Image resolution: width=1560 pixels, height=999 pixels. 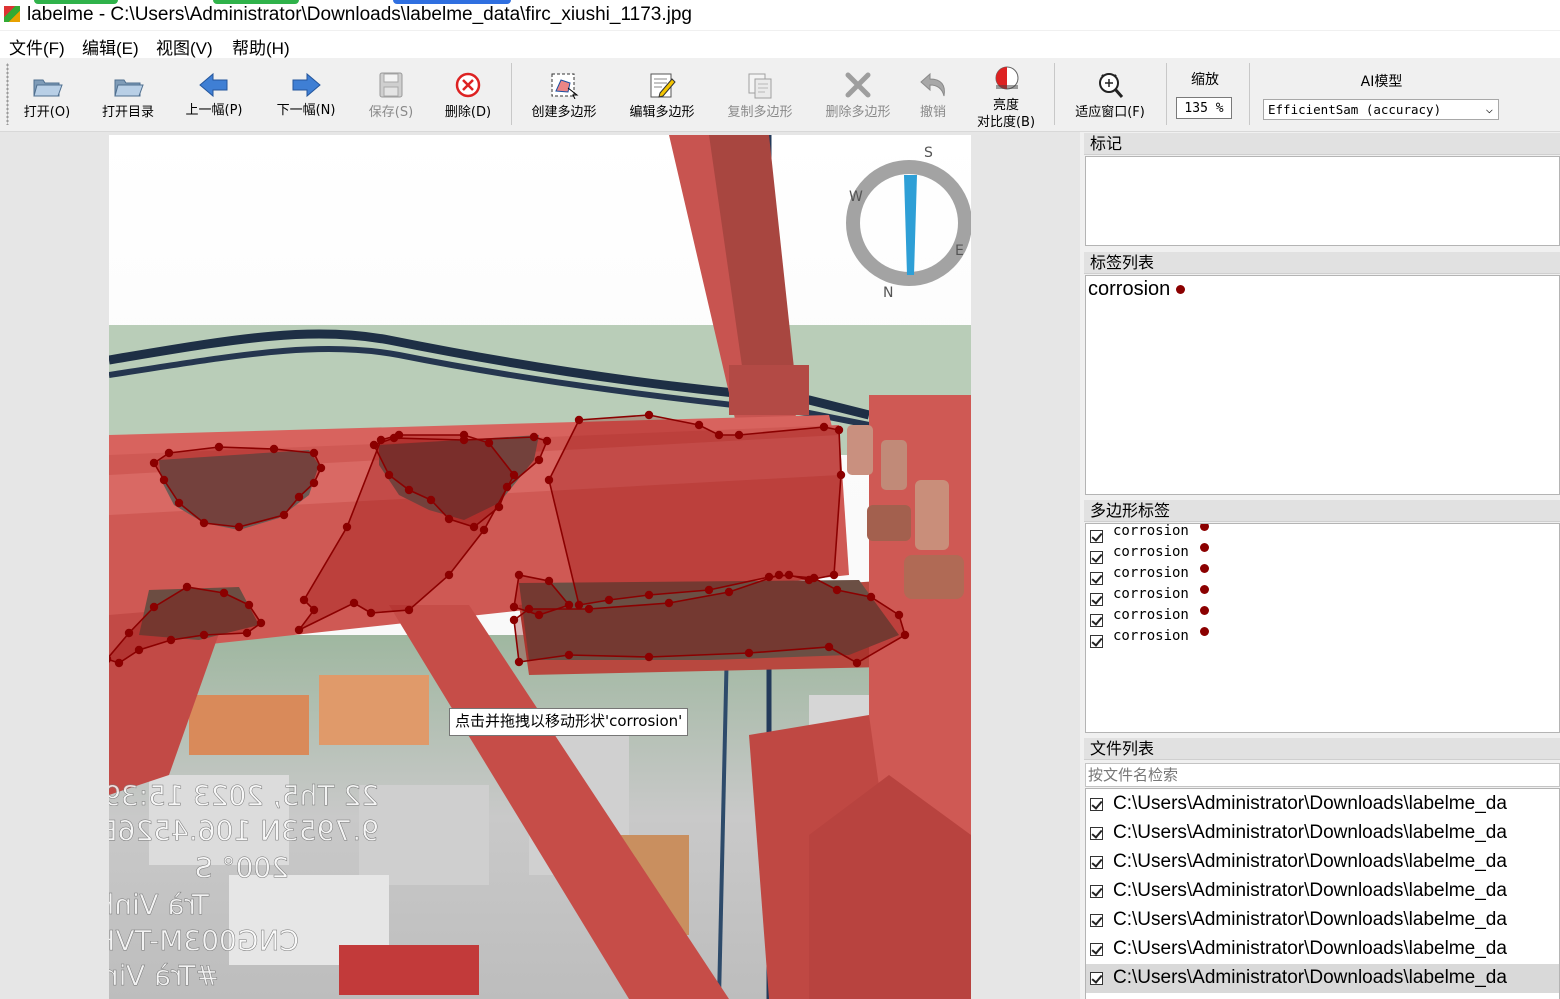 What do you see at coordinates (468, 95) in the screenshot?
I see `delete-file-button: 删除(D)` at bounding box center [468, 95].